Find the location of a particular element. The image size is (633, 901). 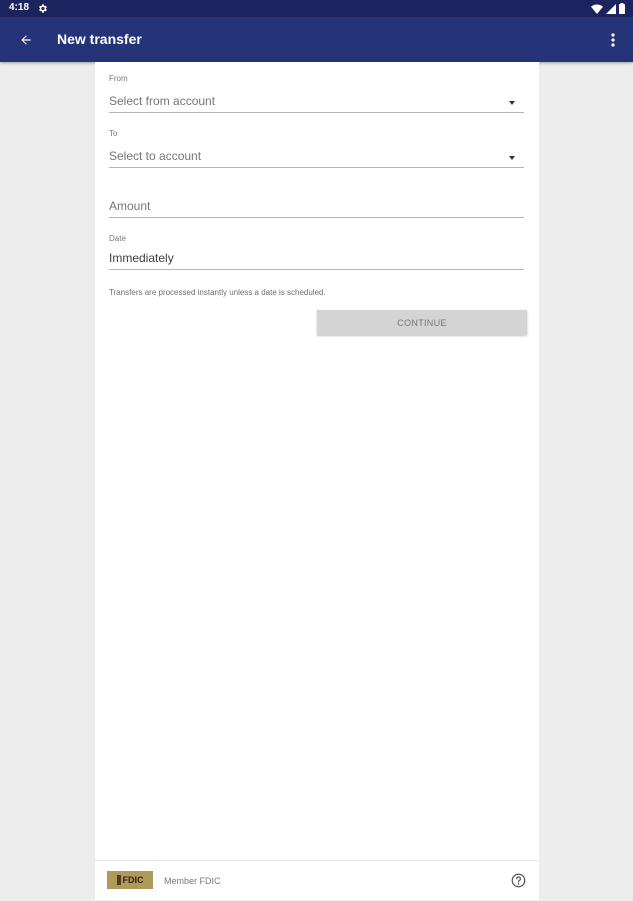

to-label: To is located at coordinates (113, 133).